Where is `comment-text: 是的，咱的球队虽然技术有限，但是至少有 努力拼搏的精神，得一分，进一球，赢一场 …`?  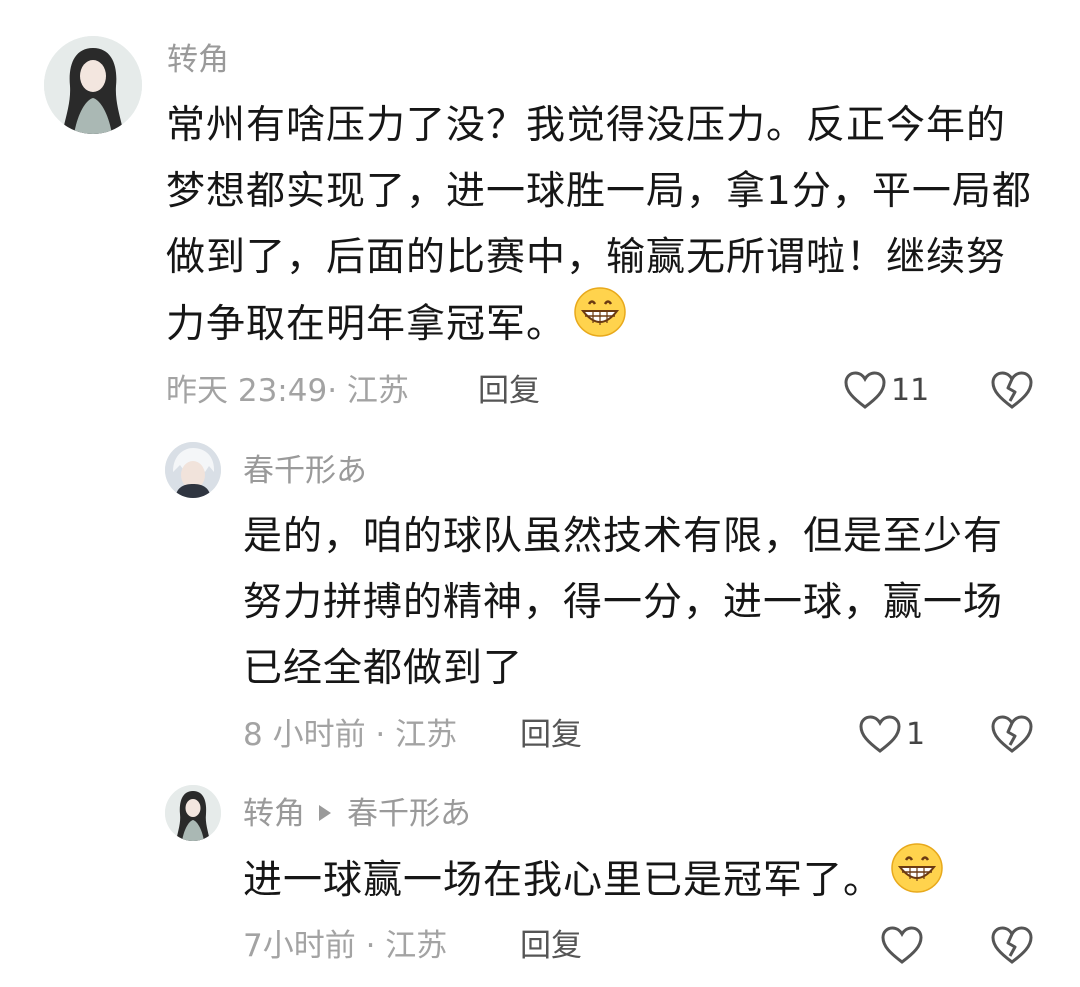 comment-text: 是的，咱的球队虽然技术有限，但是至少有 努力拼搏的精神，得一分，进一球，赢一场 … is located at coordinates (623, 603).